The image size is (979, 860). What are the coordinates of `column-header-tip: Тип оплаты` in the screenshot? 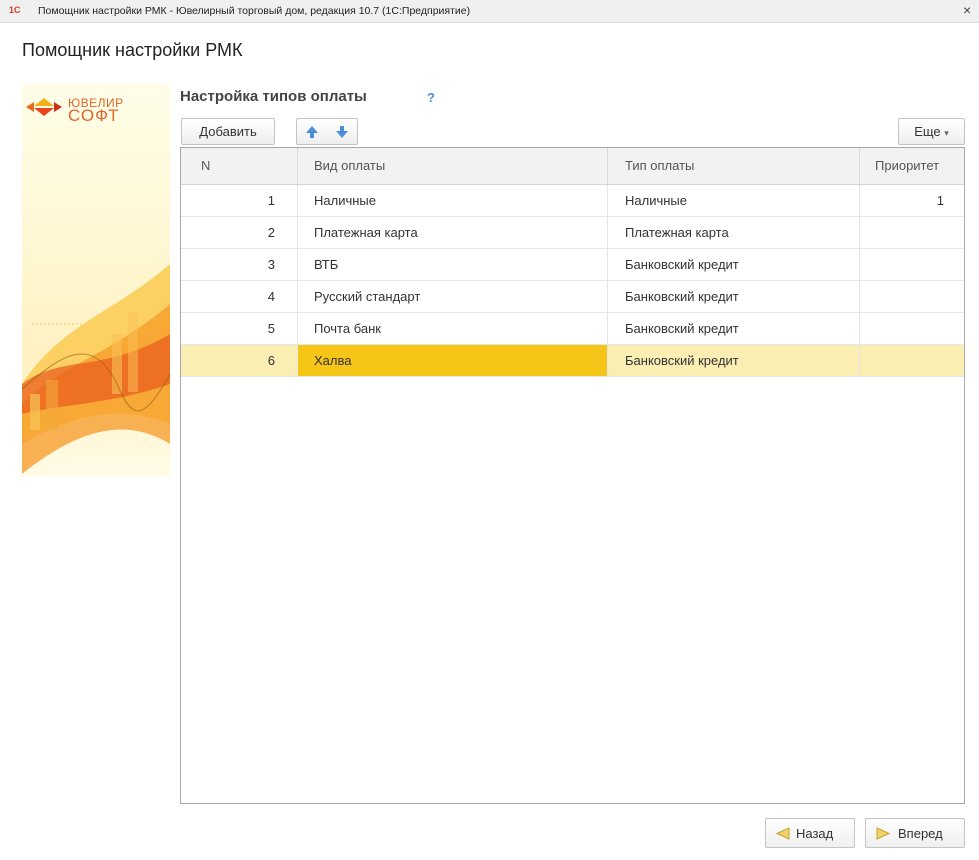 It's located at (734, 166).